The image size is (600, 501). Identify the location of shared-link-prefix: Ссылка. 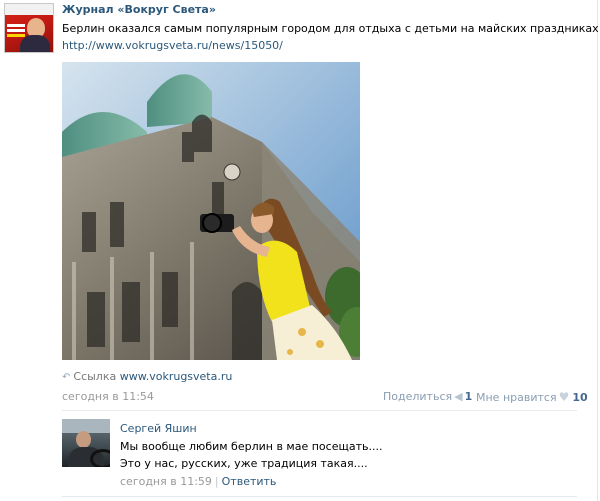
(95, 376).